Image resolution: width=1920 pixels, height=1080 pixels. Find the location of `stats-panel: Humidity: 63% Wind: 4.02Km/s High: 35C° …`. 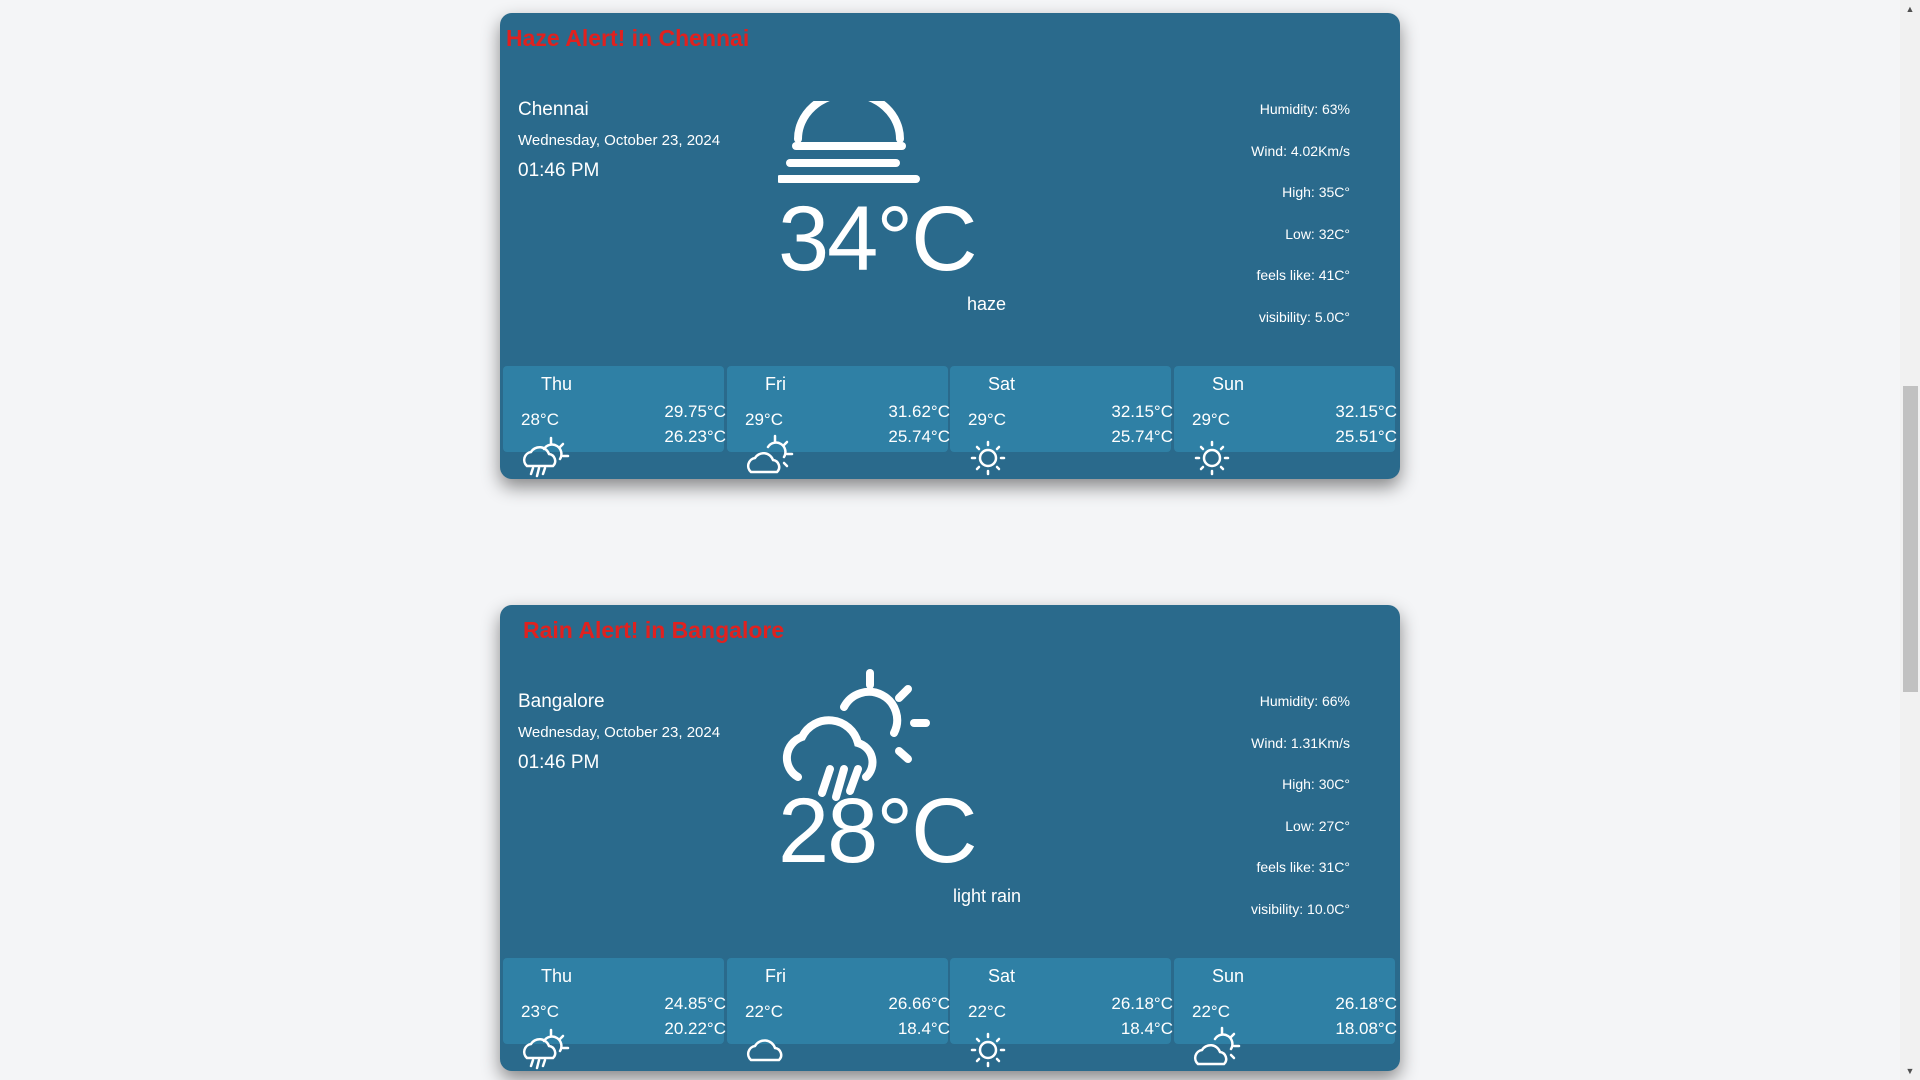

stats-panel: Humidity: 63% Wind: 4.02Km/s High: 35C° … is located at coordinates (1300, 223).